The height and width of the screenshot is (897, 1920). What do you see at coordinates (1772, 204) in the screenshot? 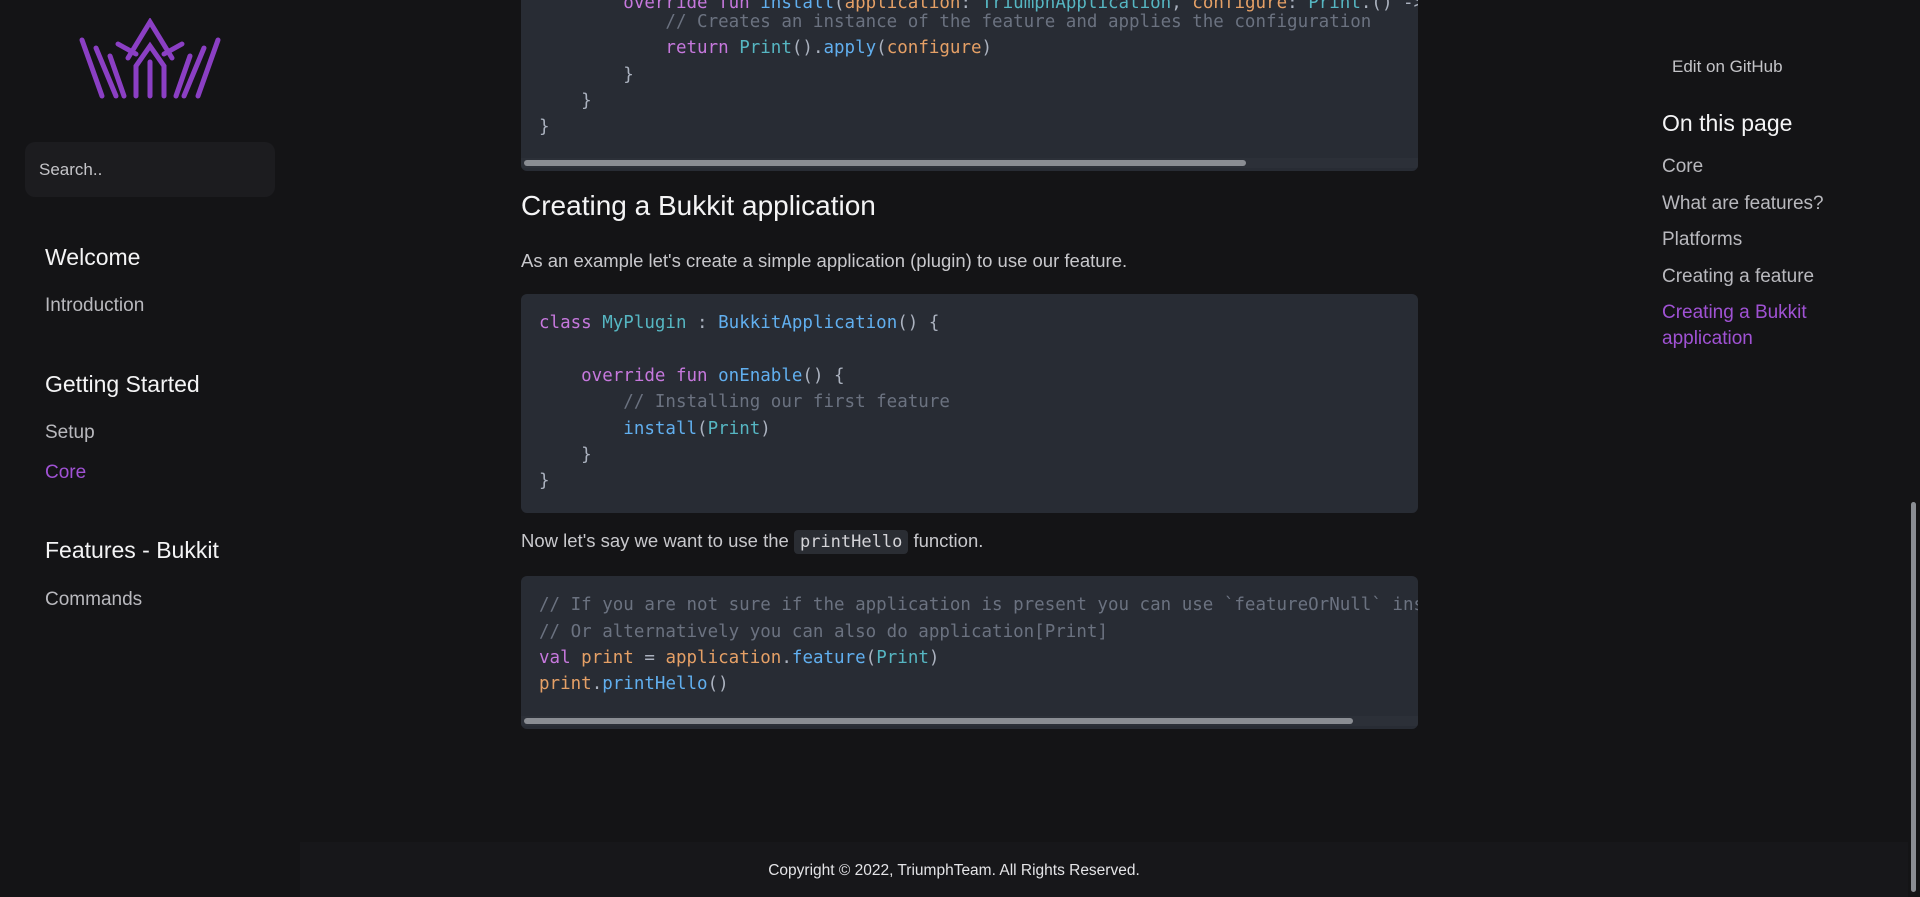
I see `toc-item-what-are-features: What are features?` at bounding box center [1772, 204].